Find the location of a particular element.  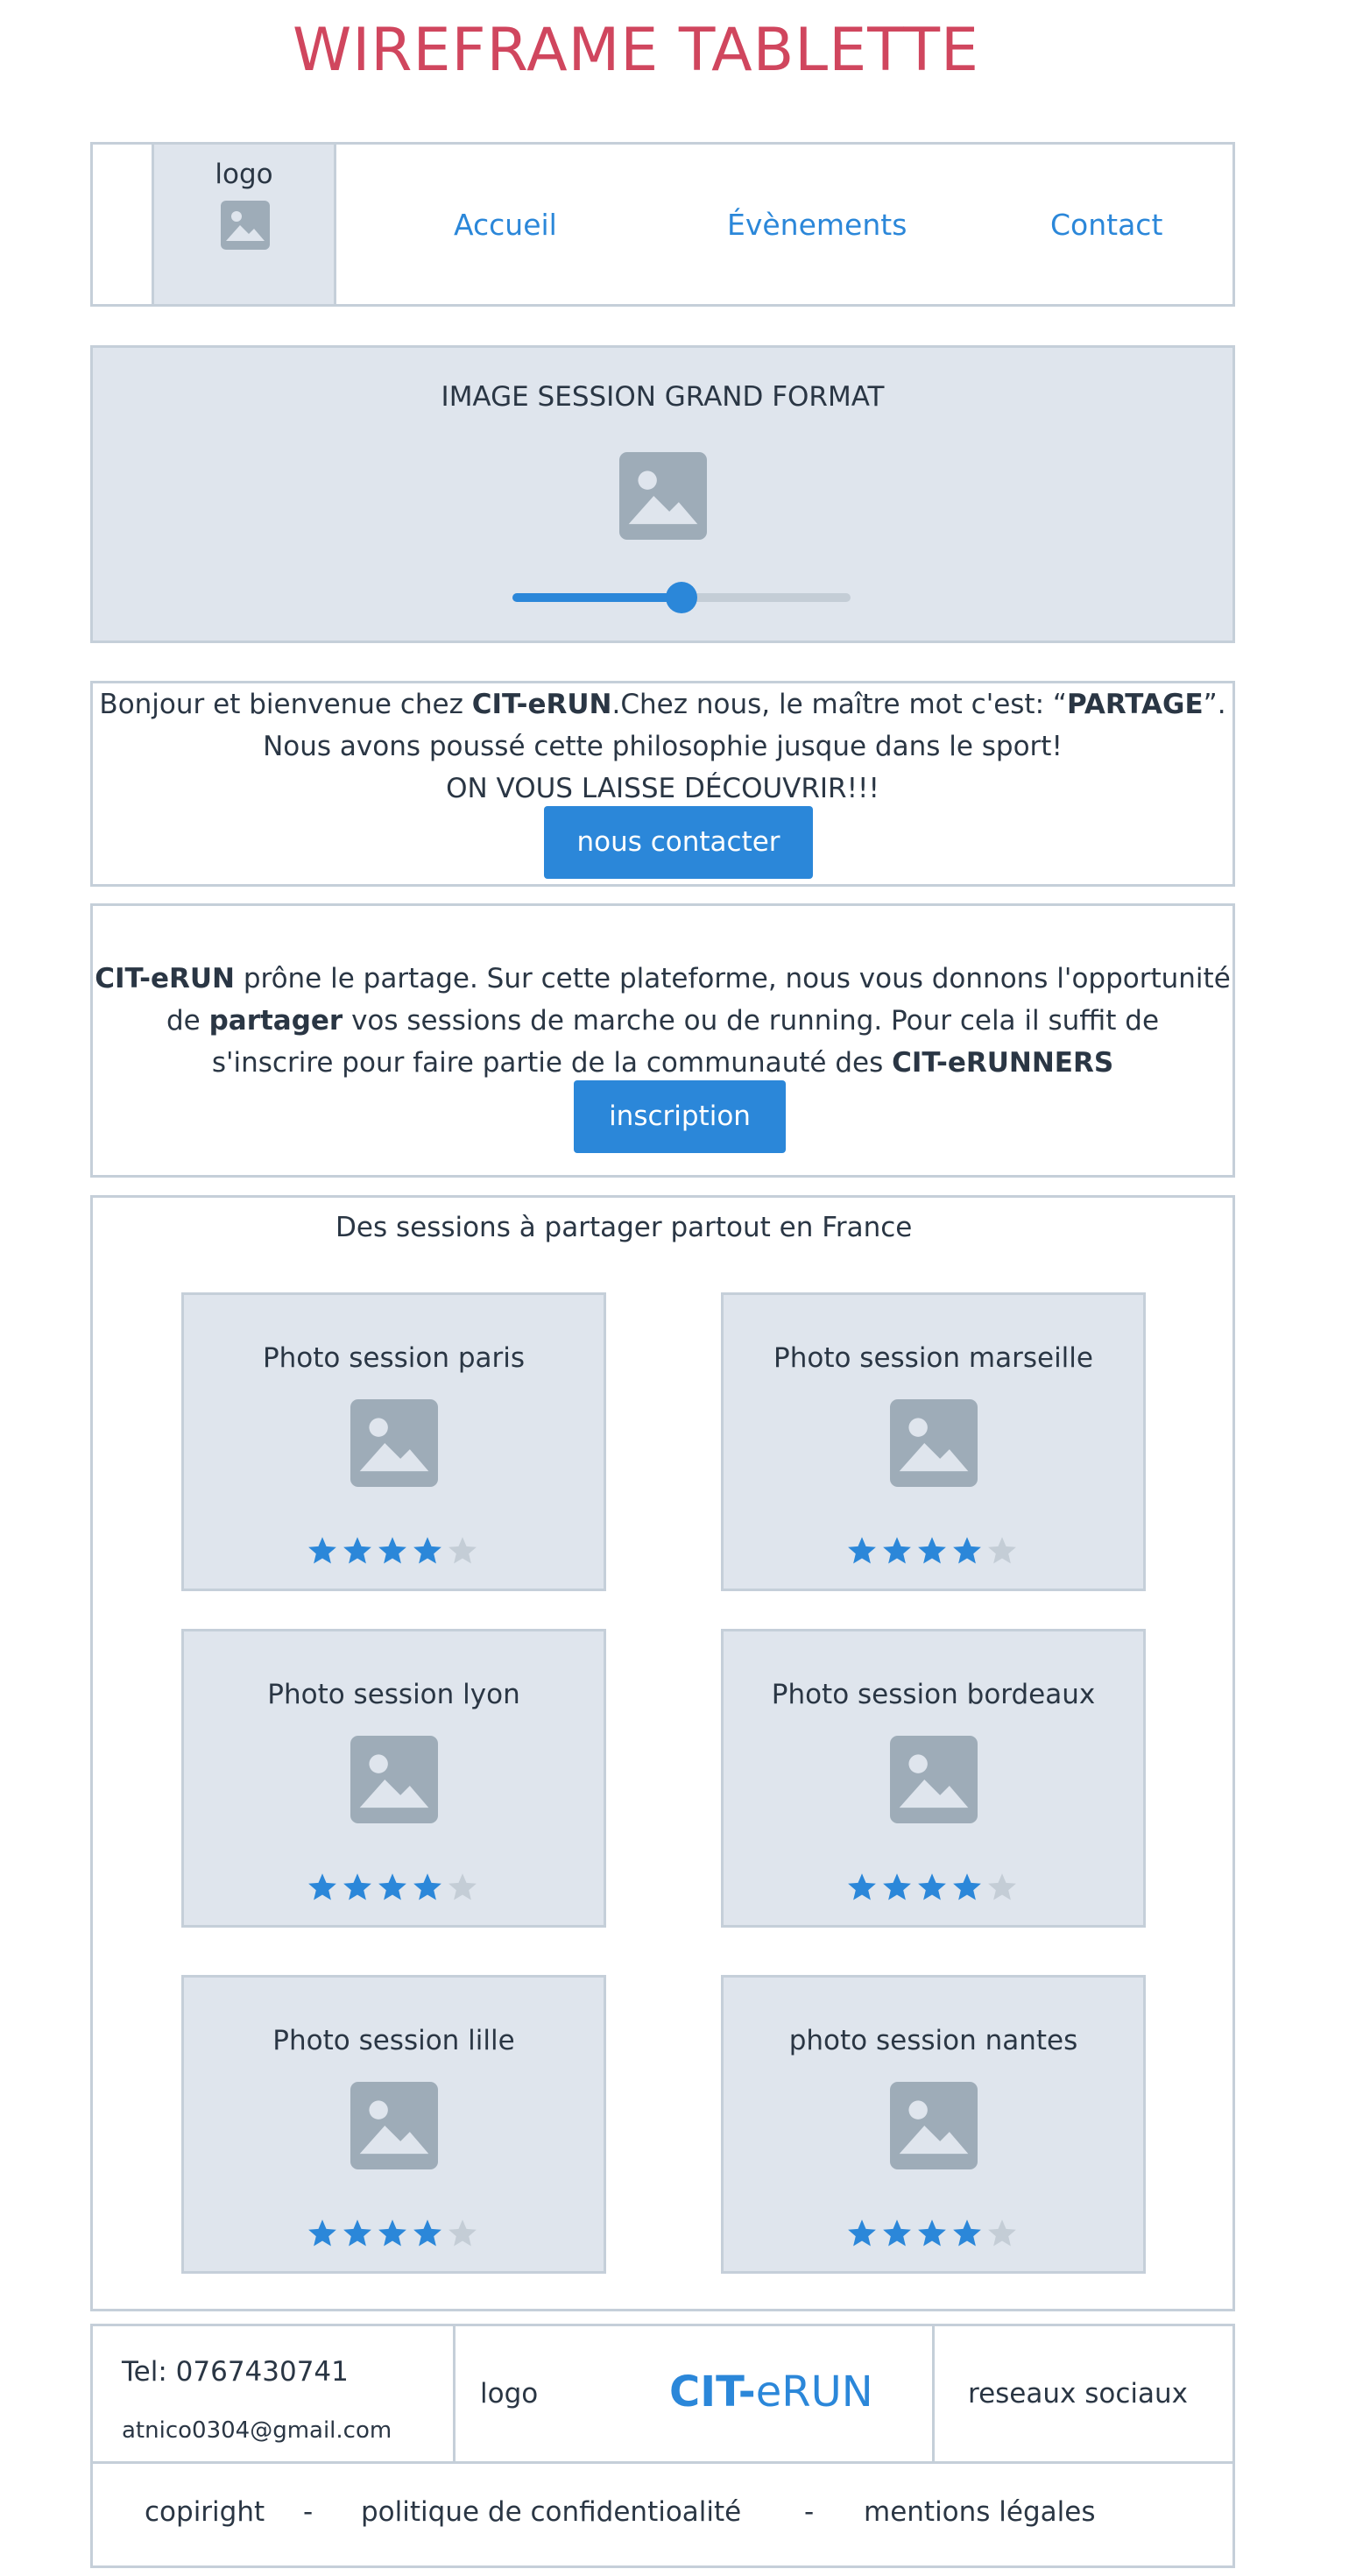

footer-link-copyright: copiright is located at coordinates (205, 2512).